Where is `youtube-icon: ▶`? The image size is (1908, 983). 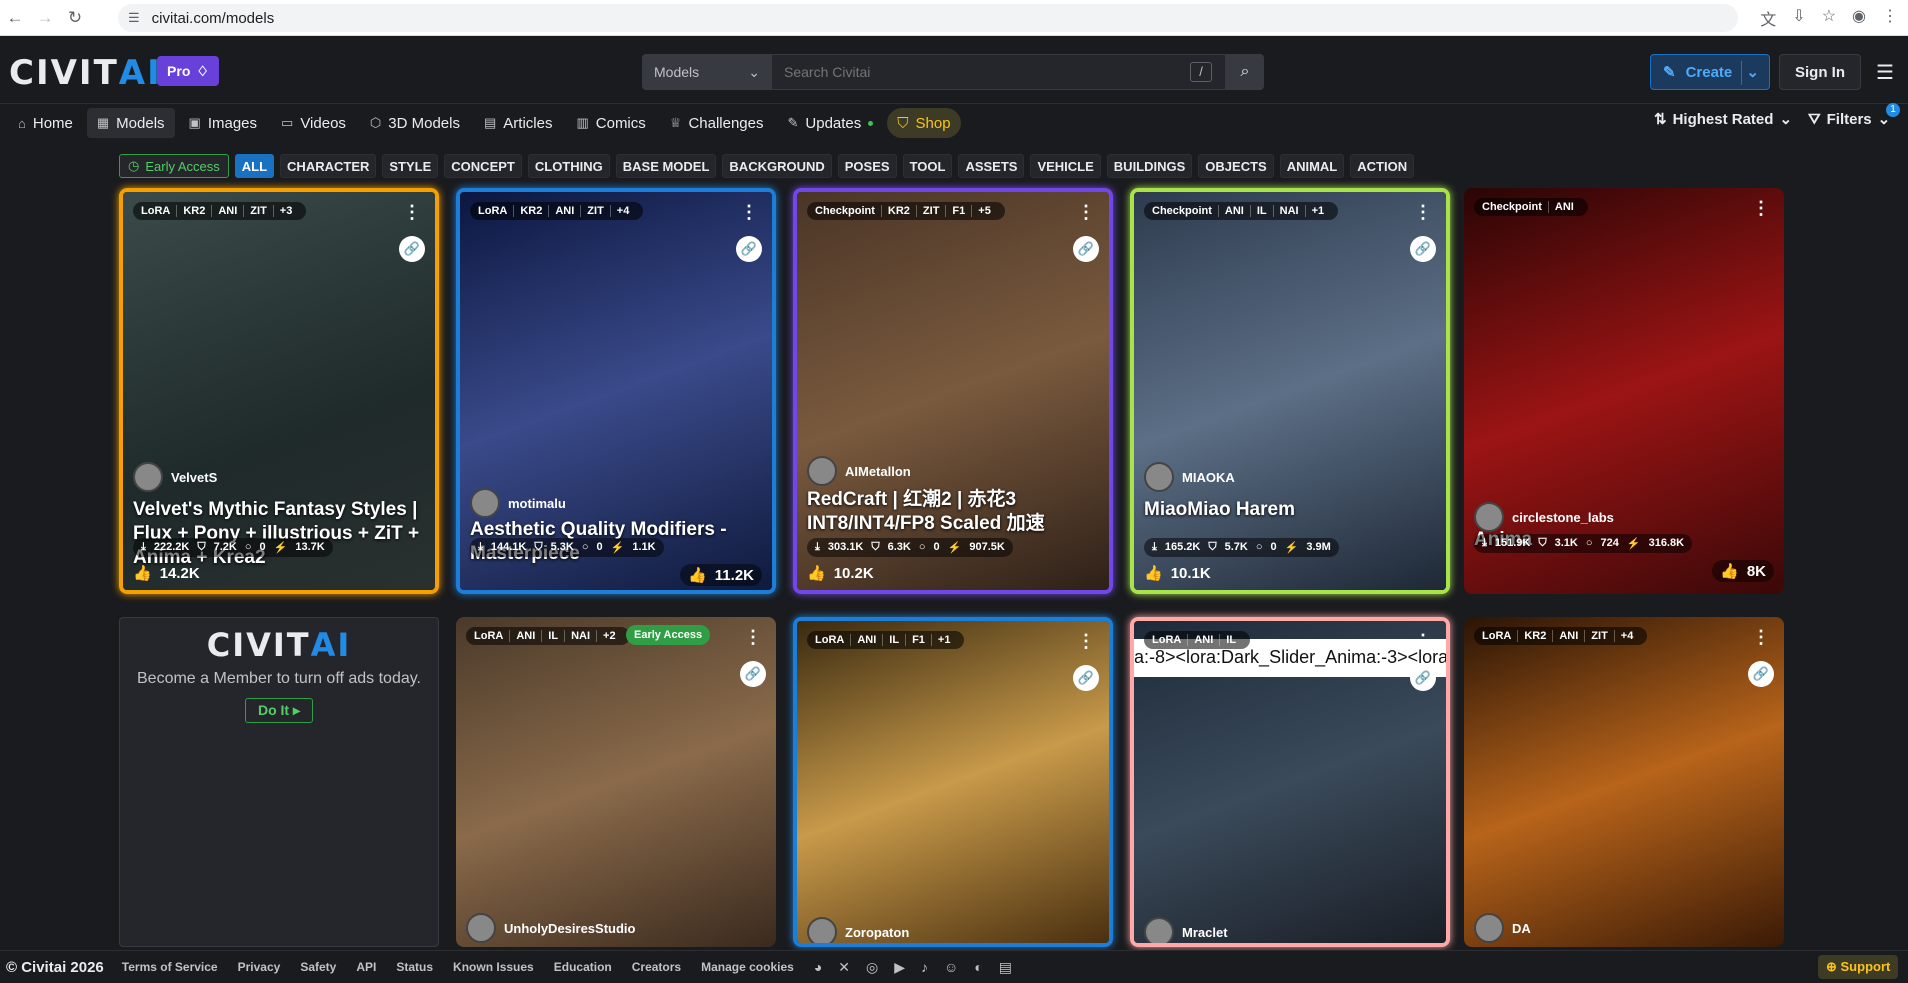
youtube-icon: ▶ is located at coordinates (899, 967).